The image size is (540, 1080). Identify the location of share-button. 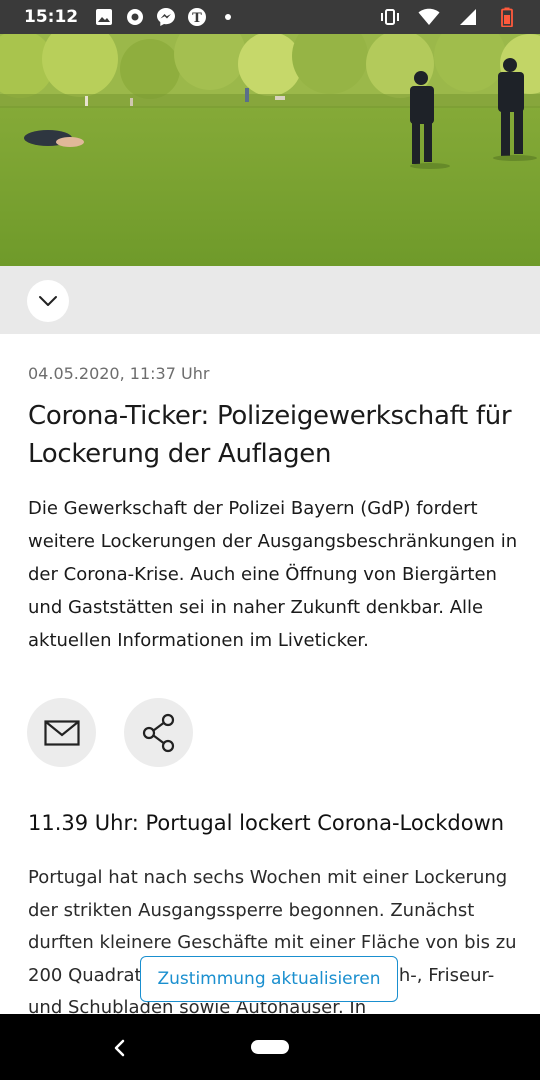
(158, 732).